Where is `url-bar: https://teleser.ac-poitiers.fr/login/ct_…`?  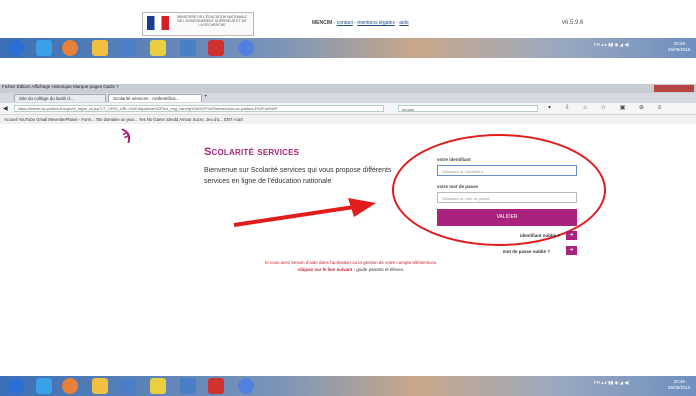
url-bar: https://teleser.ac-poitiers.fr/login/ct_… is located at coordinates (199, 108).